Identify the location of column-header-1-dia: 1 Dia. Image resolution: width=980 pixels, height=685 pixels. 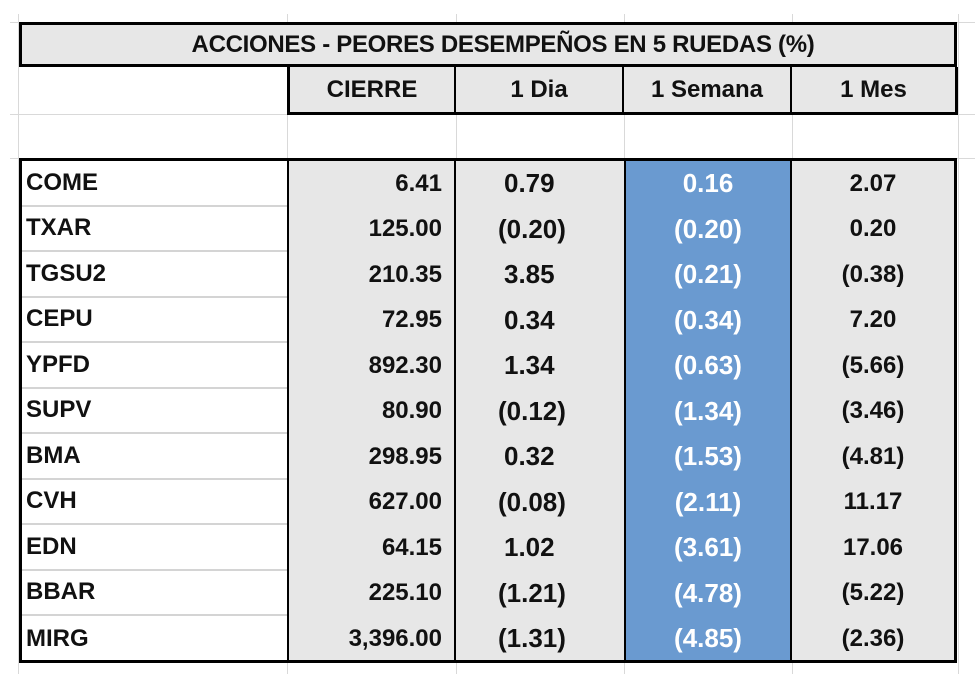
(540, 91).